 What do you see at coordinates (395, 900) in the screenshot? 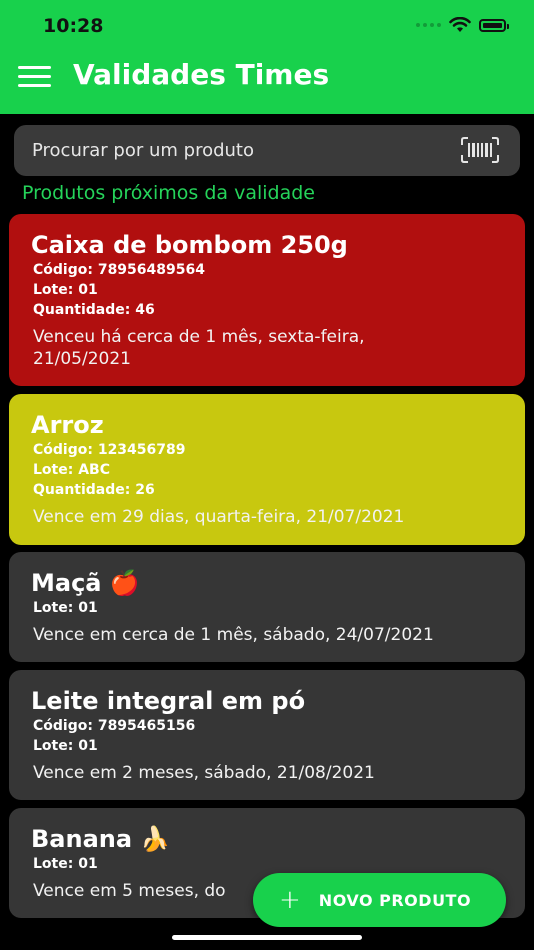
I see `new-product-label: NOVO PRODUTO` at bounding box center [395, 900].